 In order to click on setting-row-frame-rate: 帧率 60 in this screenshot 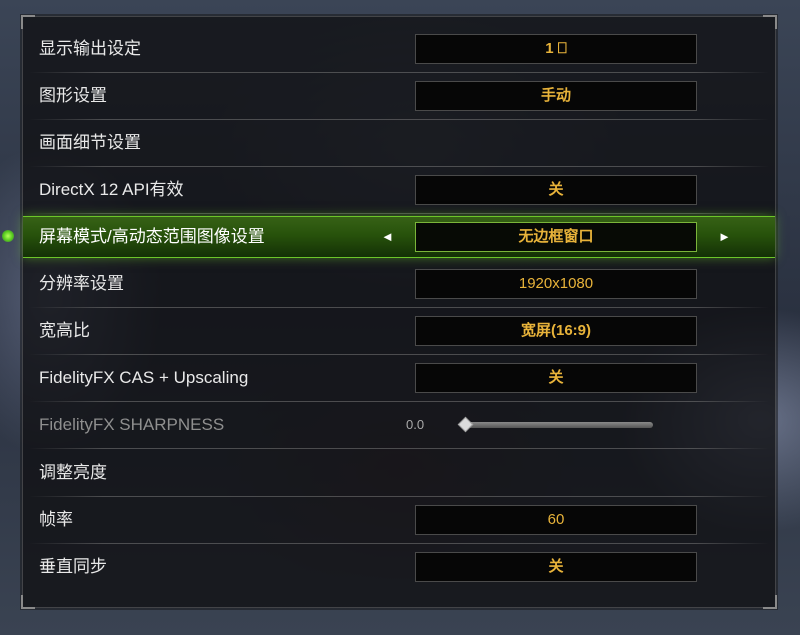, I will do `click(399, 522)`.